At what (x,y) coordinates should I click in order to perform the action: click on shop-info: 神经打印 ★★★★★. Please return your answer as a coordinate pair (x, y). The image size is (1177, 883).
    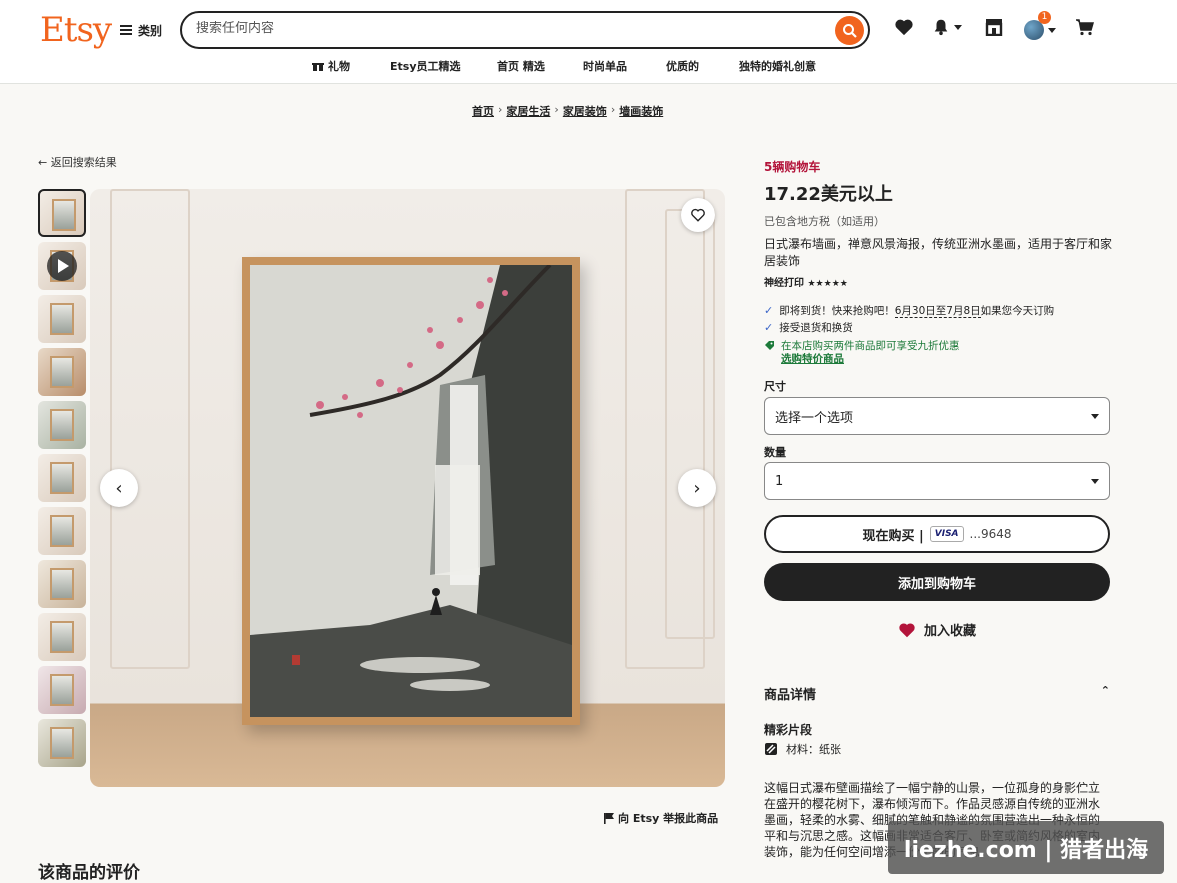
    Looking at the image, I should click on (806, 281).